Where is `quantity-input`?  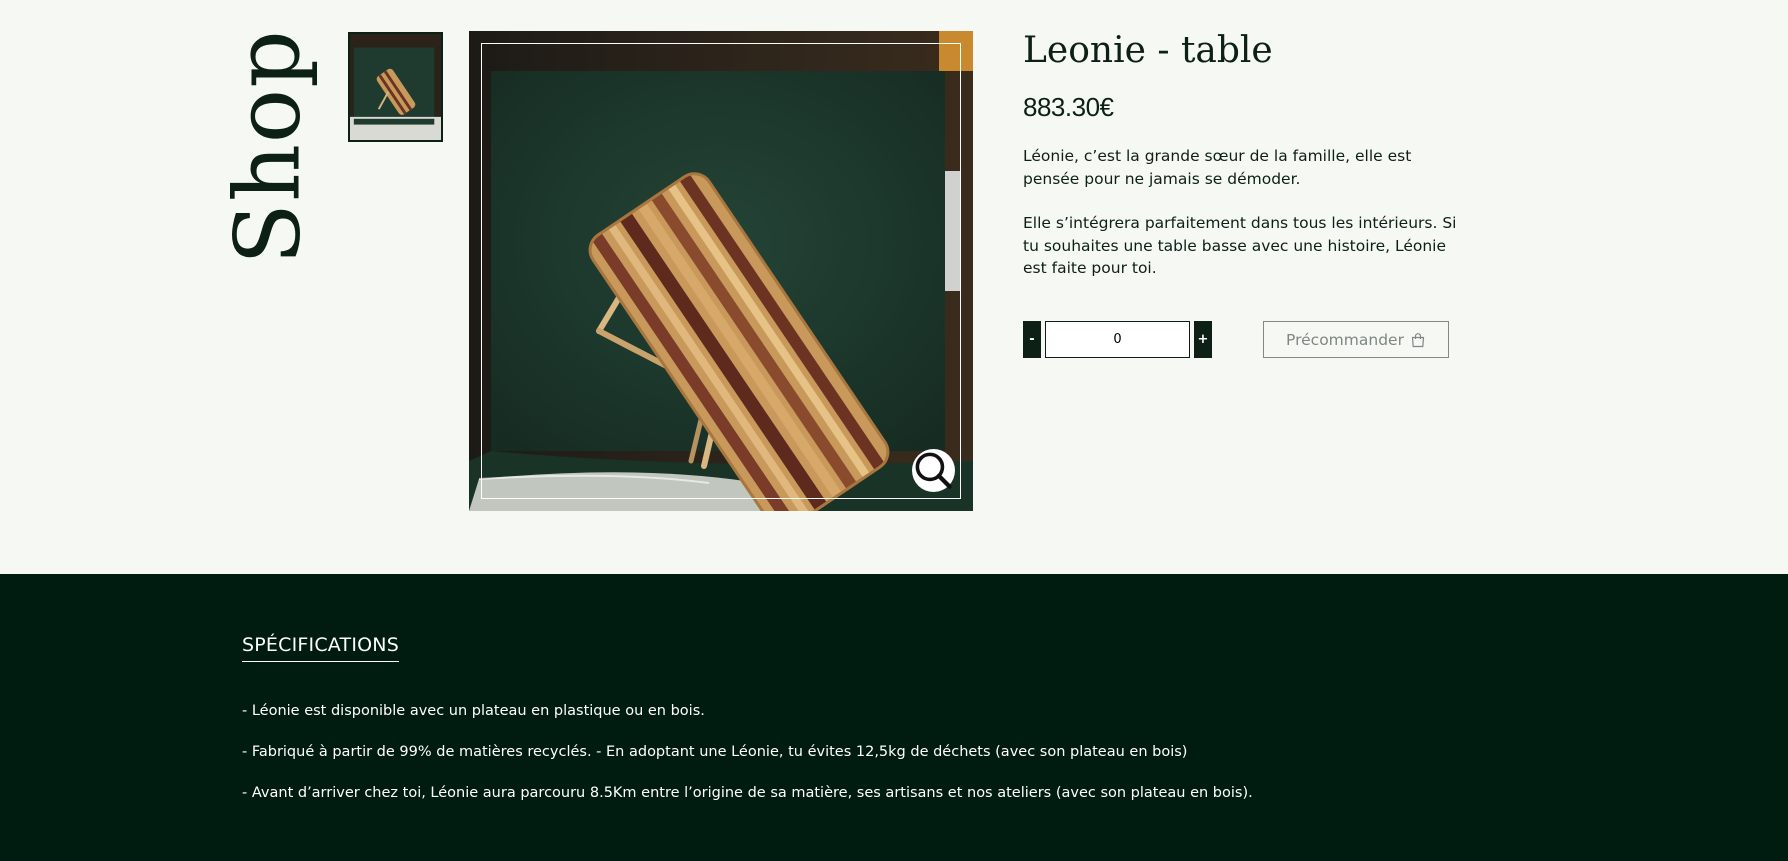 quantity-input is located at coordinates (1117, 339).